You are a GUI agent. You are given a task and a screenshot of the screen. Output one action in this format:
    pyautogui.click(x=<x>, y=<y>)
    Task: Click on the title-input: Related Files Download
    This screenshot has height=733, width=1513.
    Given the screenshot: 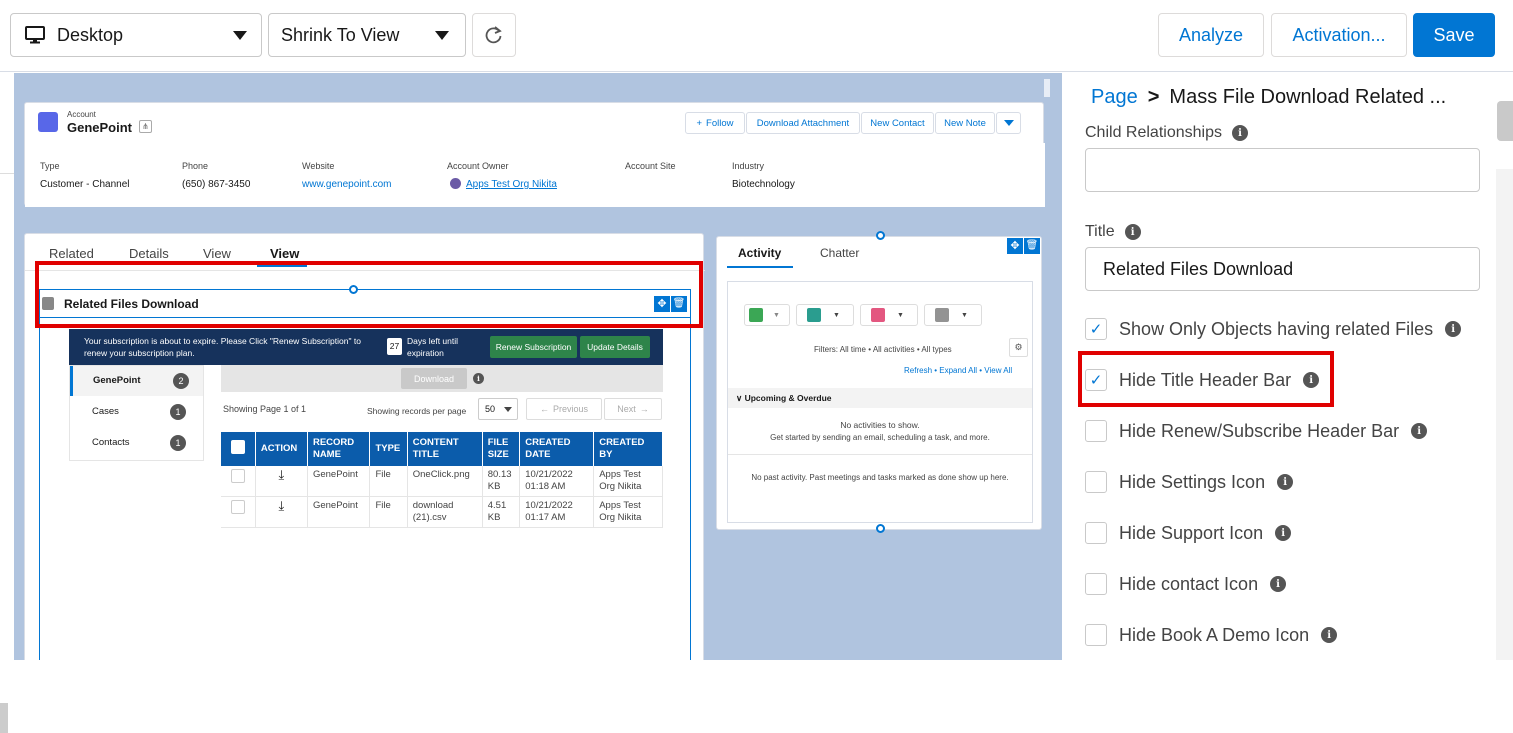 What is the action you would take?
    pyautogui.click(x=1282, y=269)
    